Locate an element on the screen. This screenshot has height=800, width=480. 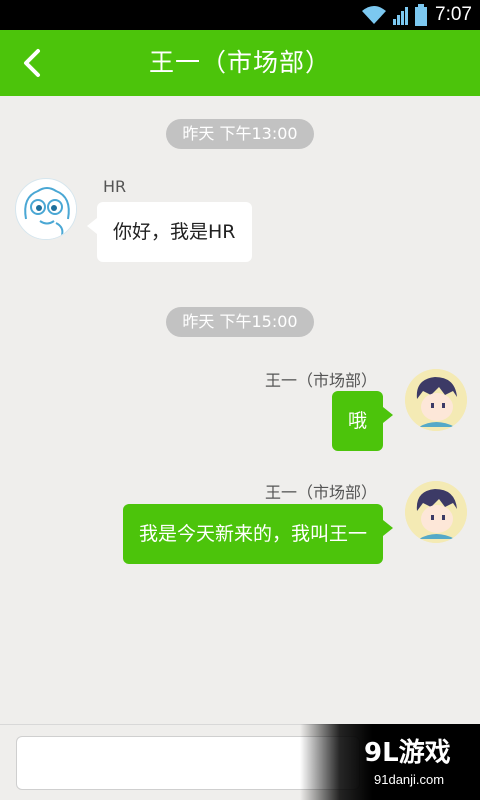
wifi-icon is located at coordinates (374, 15).